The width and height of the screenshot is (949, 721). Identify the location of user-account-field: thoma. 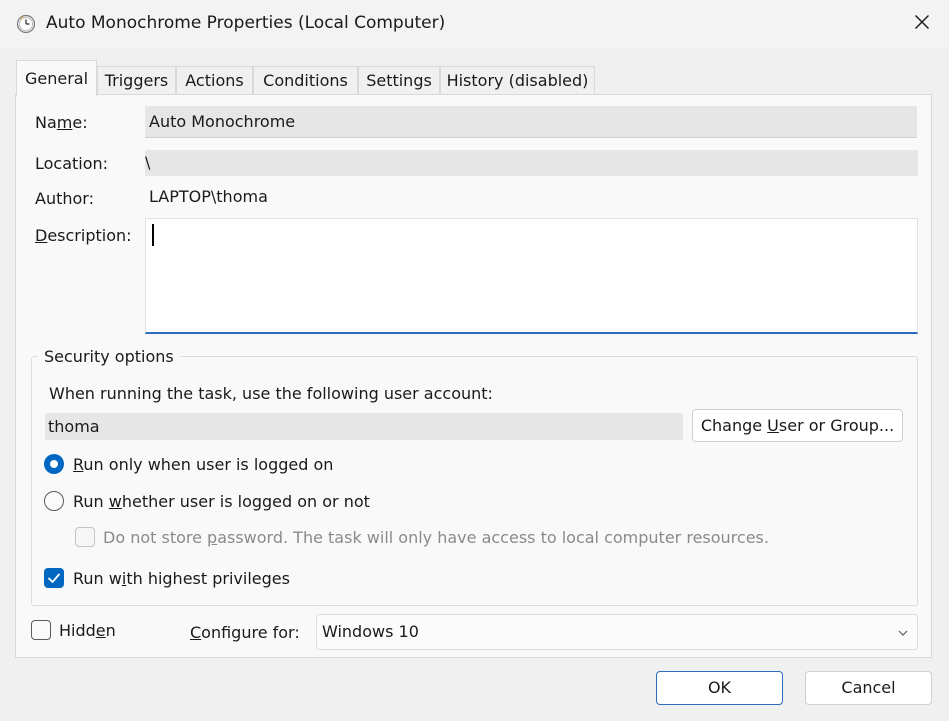
(364, 426).